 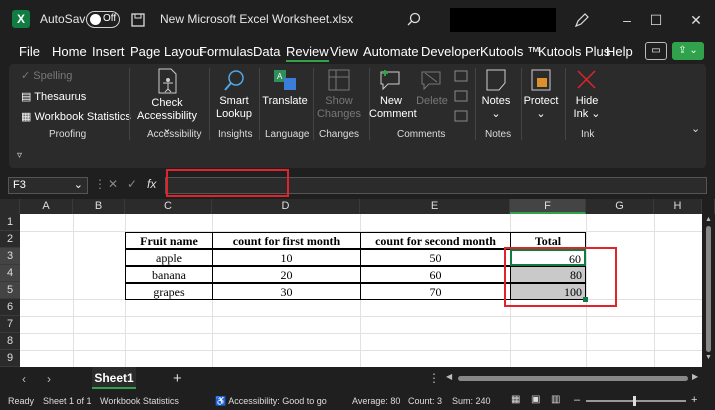 I want to click on column-header-a: A, so click(x=46, y=206).